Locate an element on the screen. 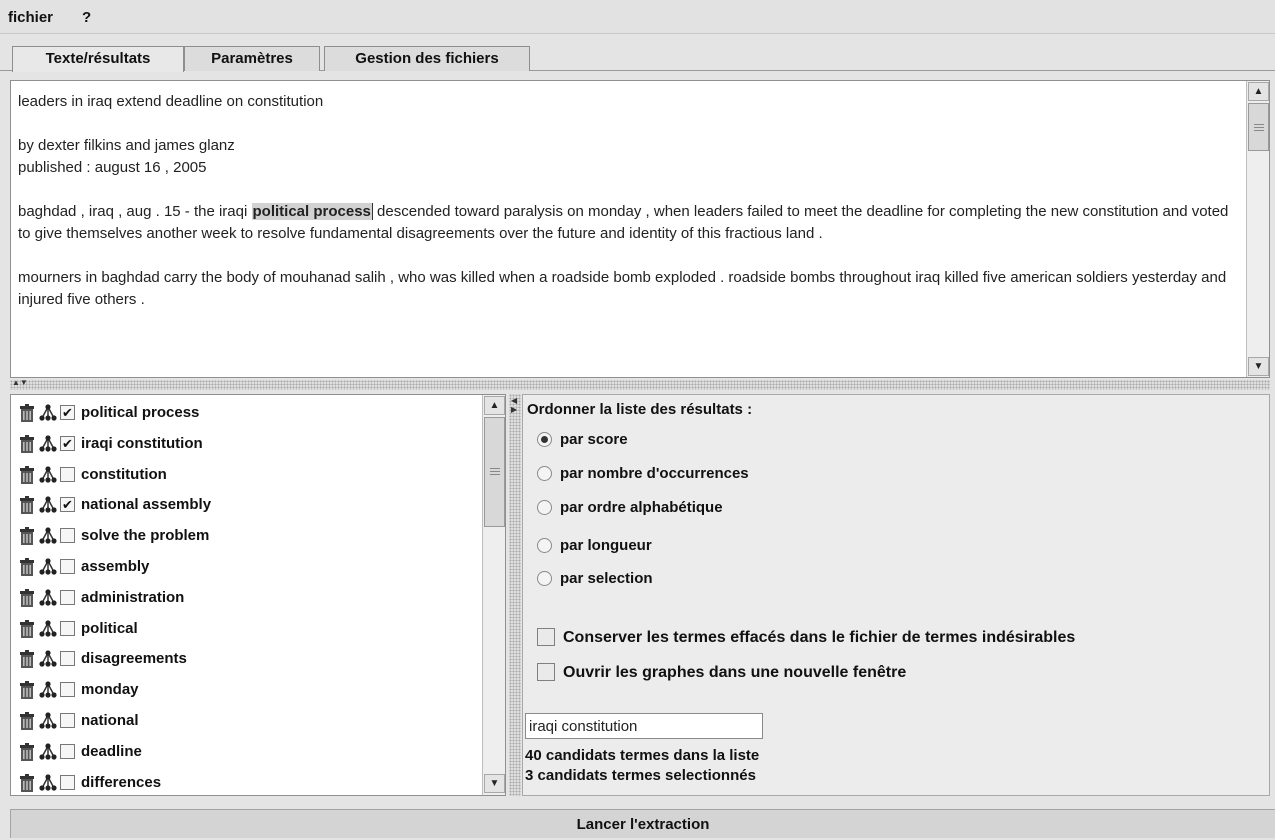 Image resolution: width=1275 pixels, height=840 pixels. term-row: assembly is located at coordinates (249, 566).